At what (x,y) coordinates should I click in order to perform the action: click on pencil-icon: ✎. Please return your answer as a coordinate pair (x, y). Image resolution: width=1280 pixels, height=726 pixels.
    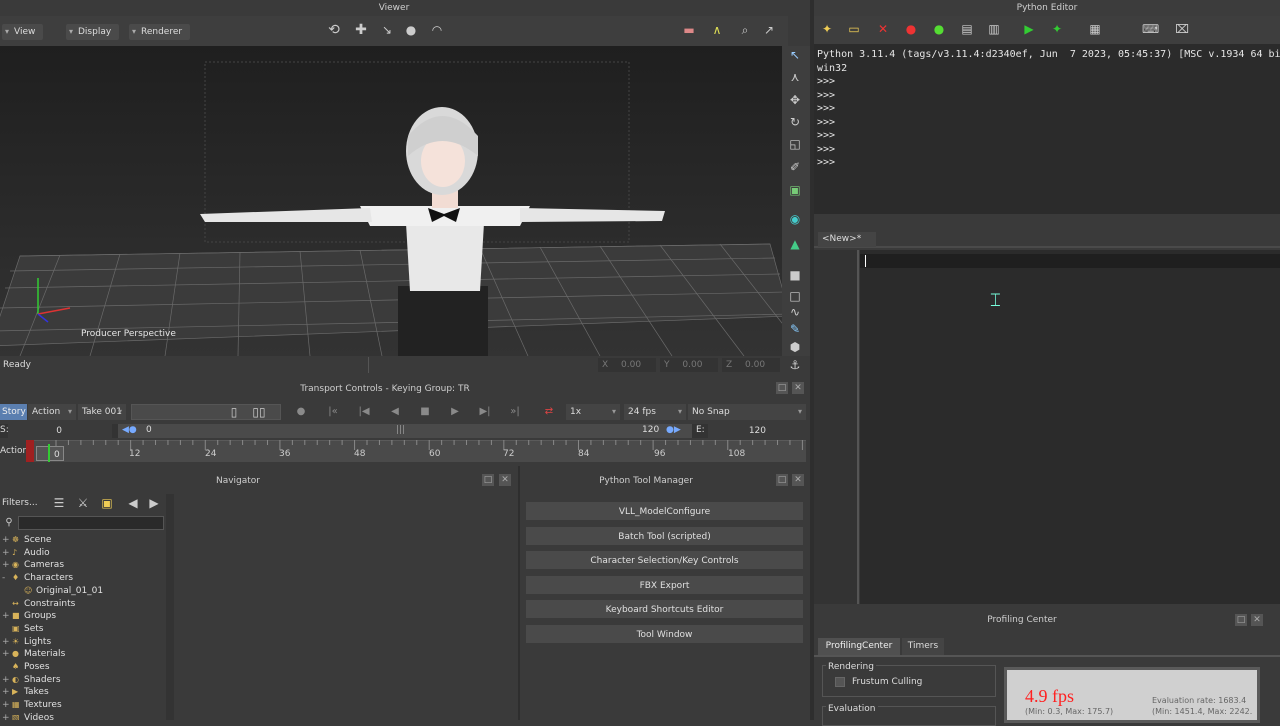
    Looking at the image, I should click on (795, 329).